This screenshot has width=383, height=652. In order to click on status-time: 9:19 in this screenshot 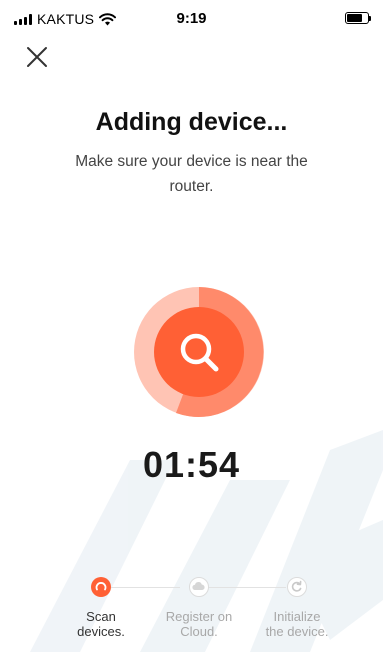, I will do `click(191, 18)`.